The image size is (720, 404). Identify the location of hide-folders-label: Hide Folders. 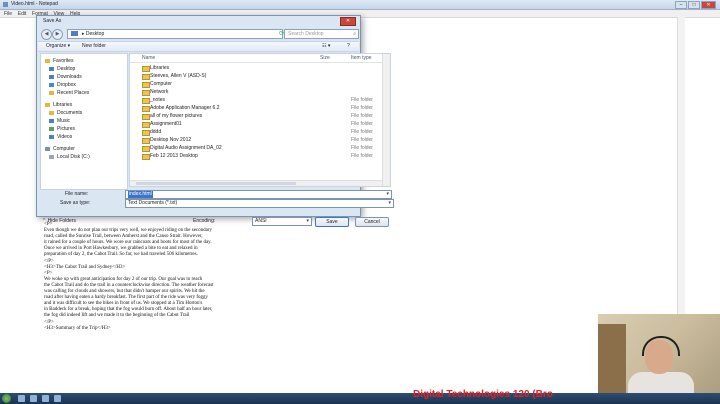
(61, 221).